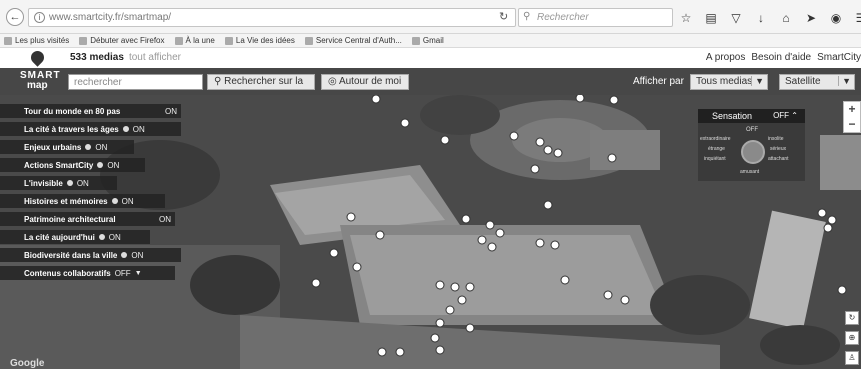 The width and height of the screenshot is (861, 369). What do you see at coordinates (715, 139) in the screenshot?
I see `sensation-wheel-option: extraordinaire` at bounding box center [715, 139].